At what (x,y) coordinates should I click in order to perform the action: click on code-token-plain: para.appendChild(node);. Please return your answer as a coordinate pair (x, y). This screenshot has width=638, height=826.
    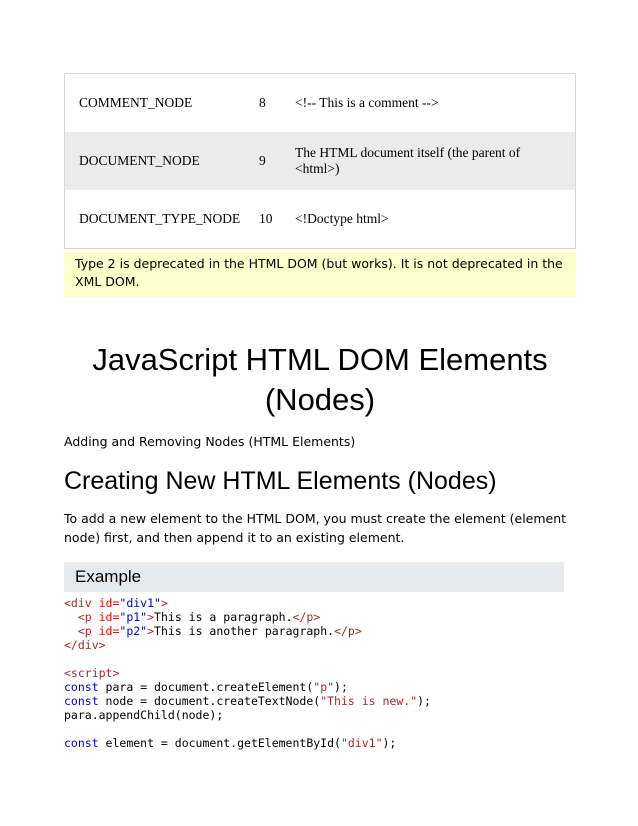
    Looking at the image, I should click on (144, 715).